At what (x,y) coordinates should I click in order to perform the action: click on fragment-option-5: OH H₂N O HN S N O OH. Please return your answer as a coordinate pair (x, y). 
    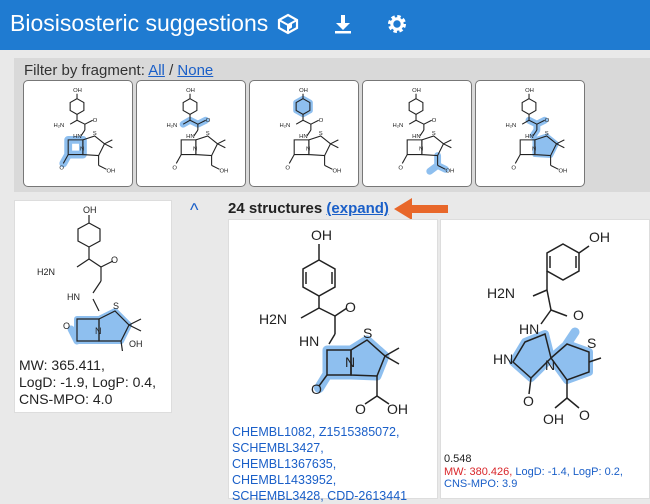
    Looking at the image, I should click on (530, 133).